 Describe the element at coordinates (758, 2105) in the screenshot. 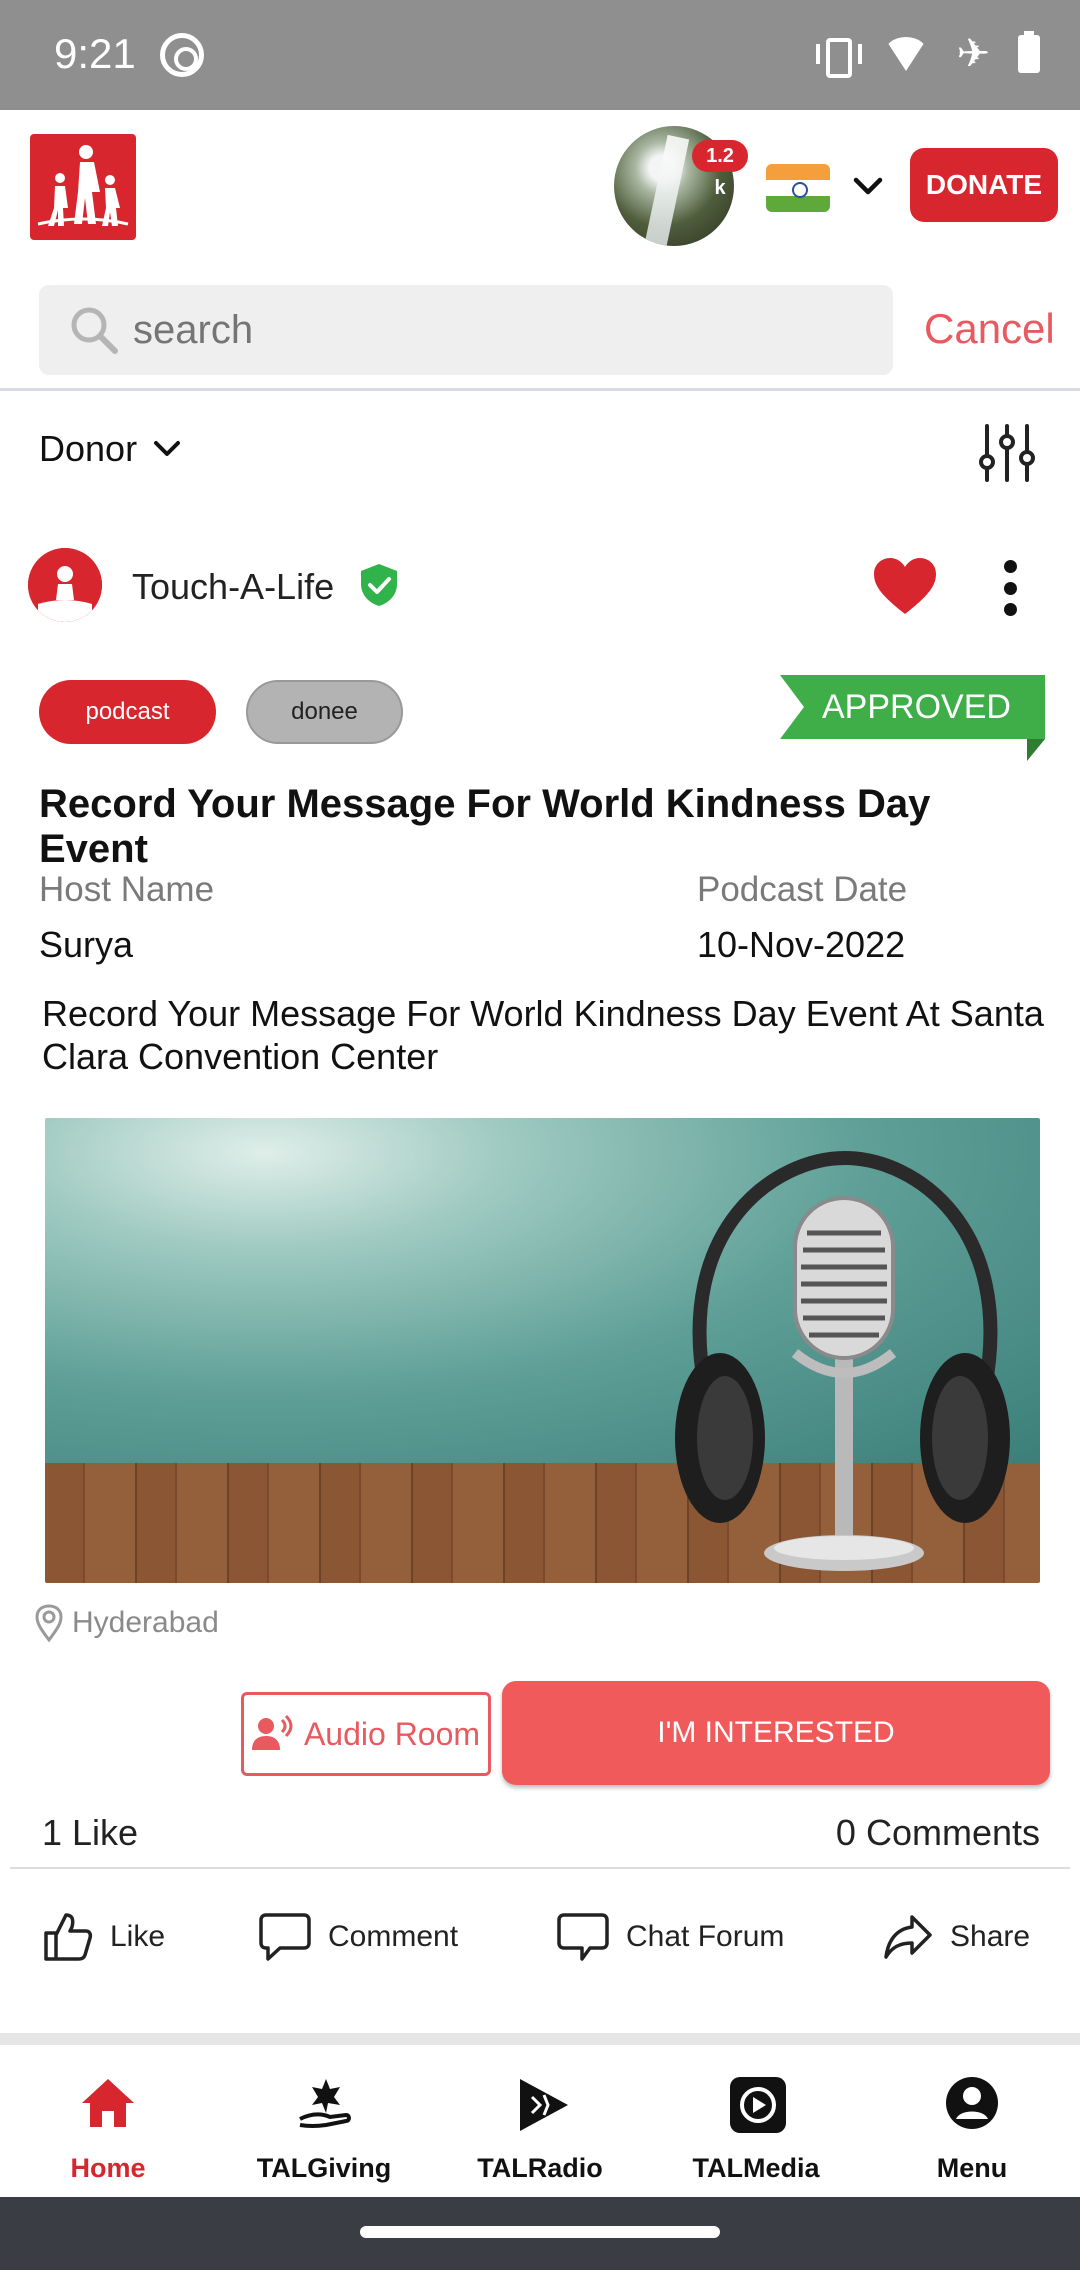

I see `media-play-icon` at that location.